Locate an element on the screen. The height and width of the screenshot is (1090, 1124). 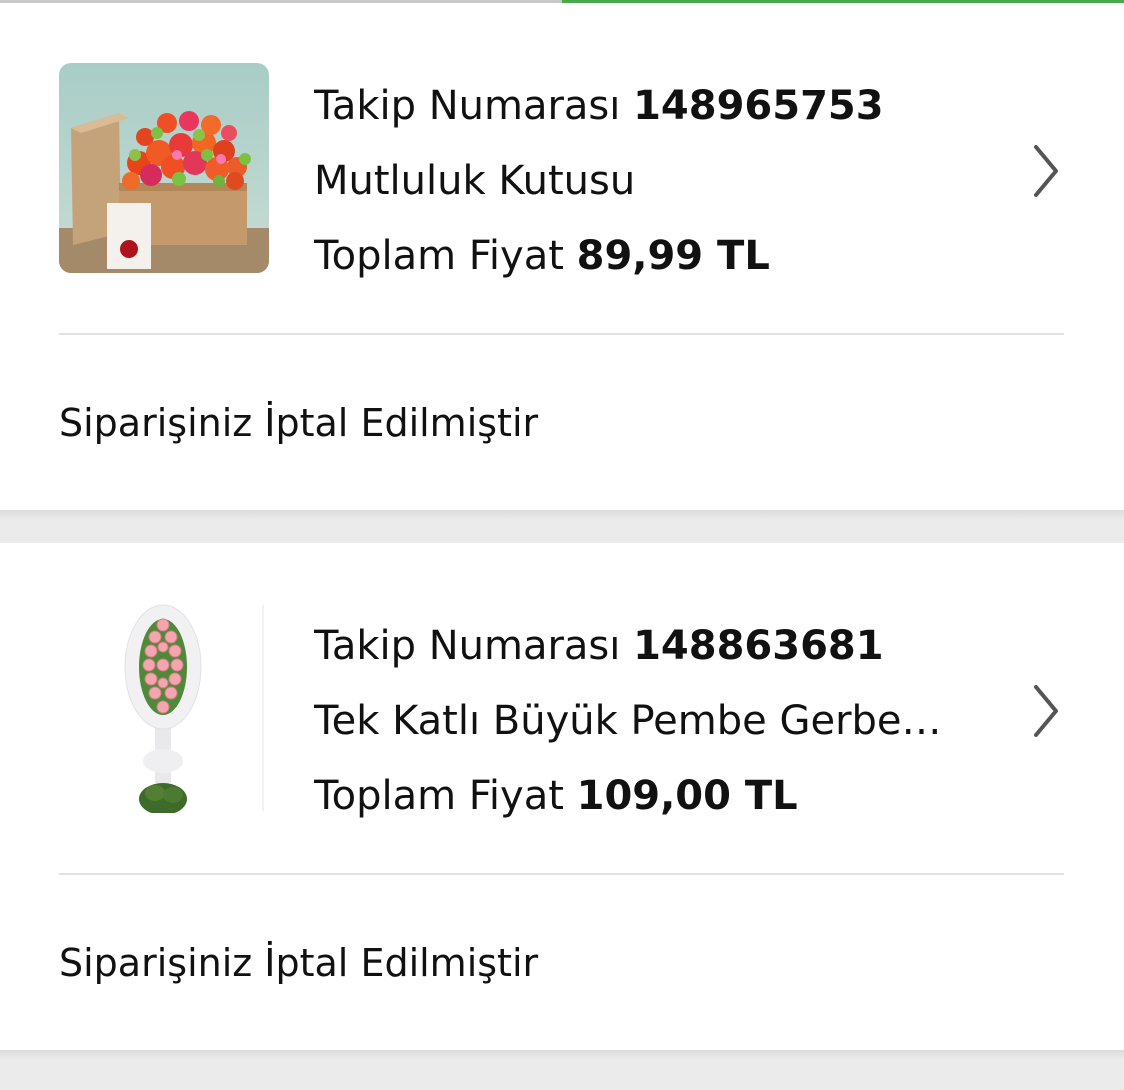
tracking-number: 148965753 is located at coordinates (758, 106).